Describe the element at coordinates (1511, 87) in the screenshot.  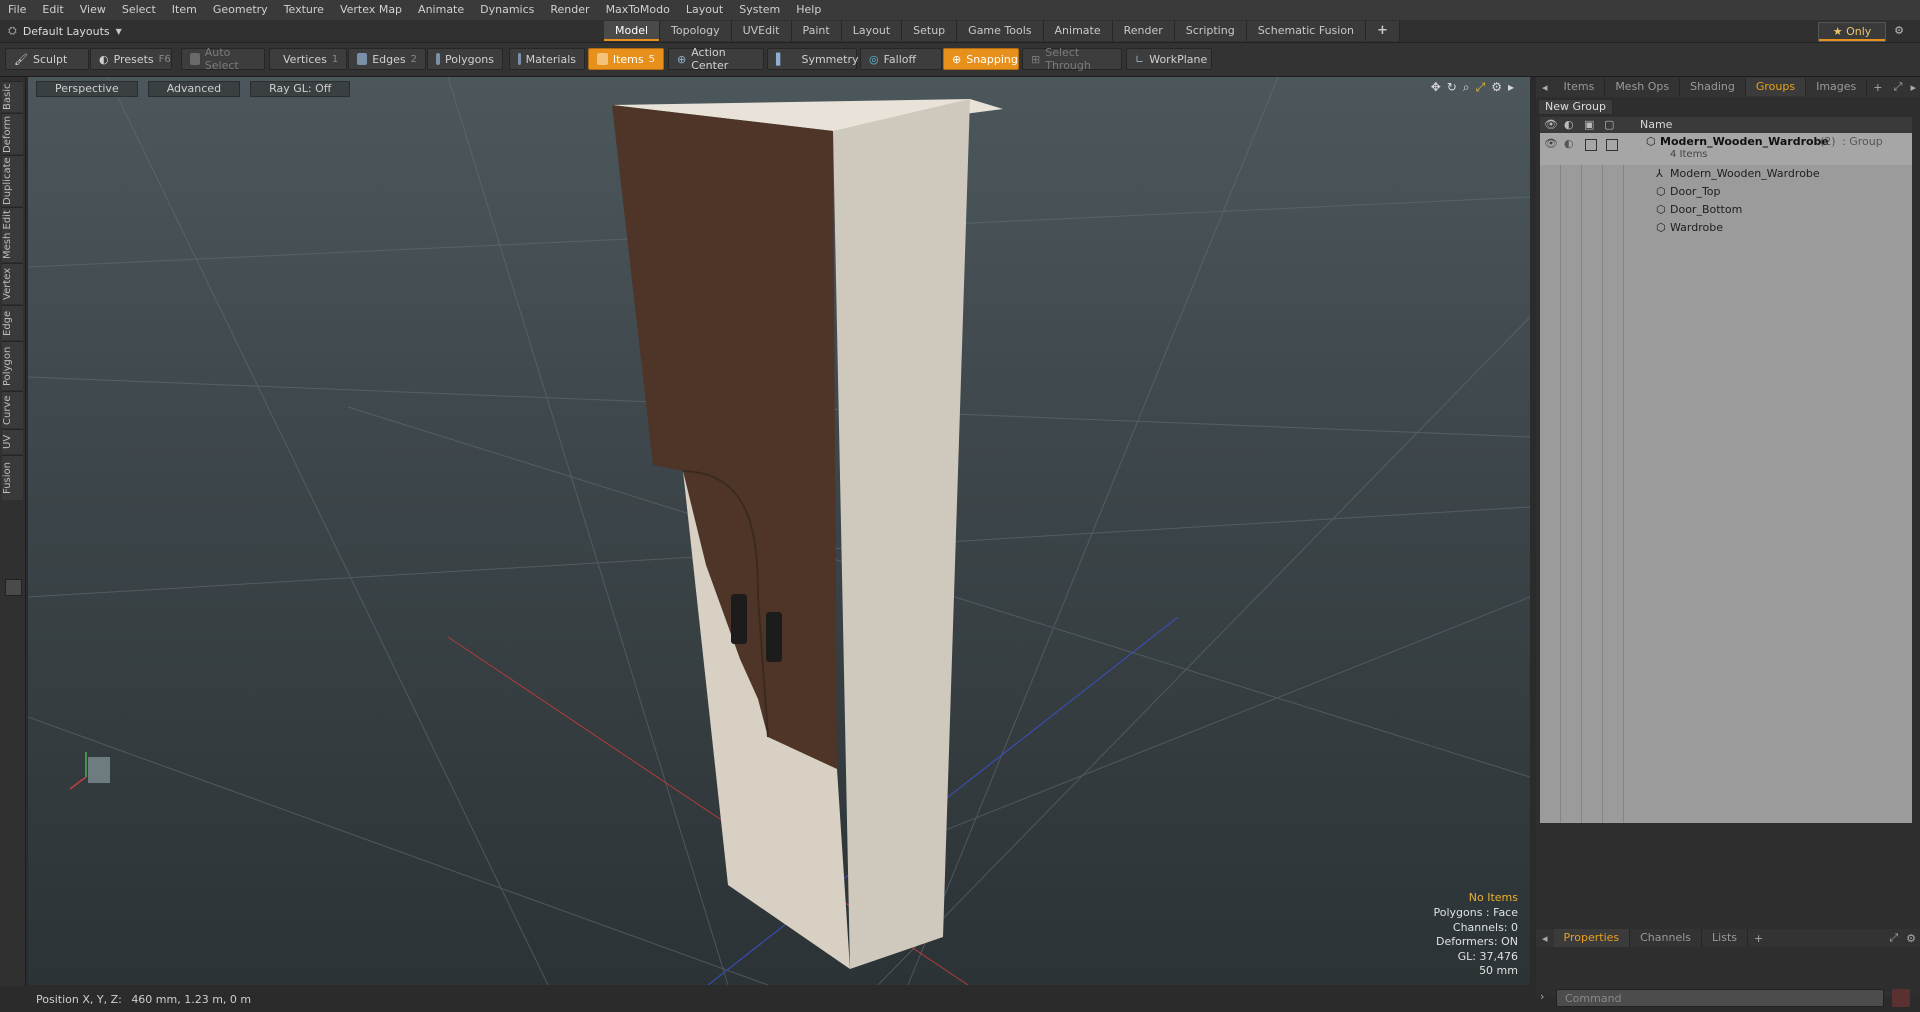
I see `arrow-right-icon: ▸` at that location.